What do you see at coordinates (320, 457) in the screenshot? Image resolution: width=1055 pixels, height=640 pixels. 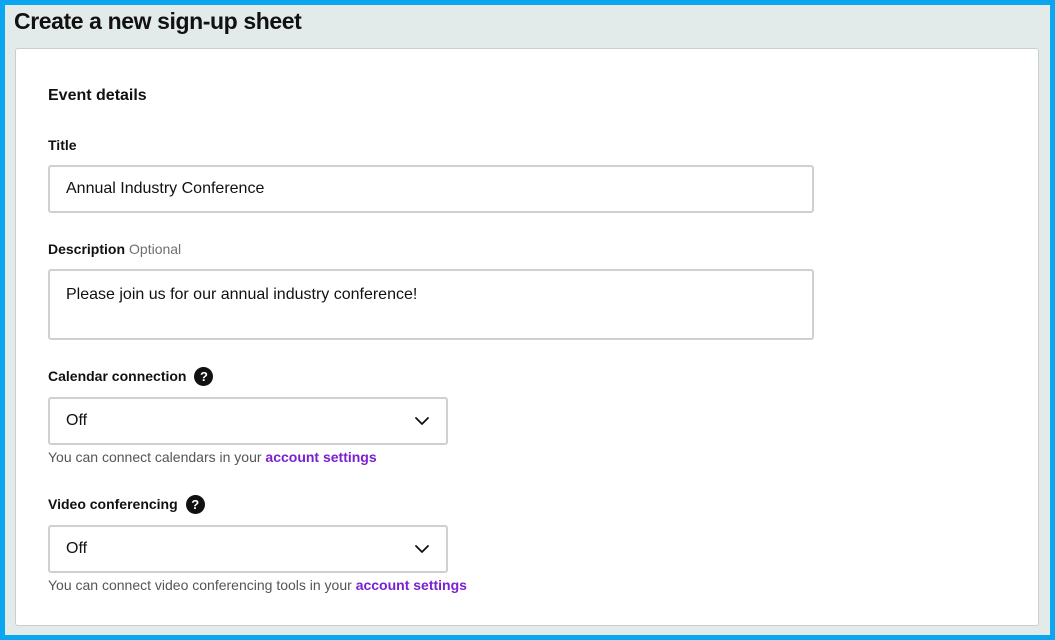 I see `calendar-account-settings-link: account settings` at bounding box center [320, 457].